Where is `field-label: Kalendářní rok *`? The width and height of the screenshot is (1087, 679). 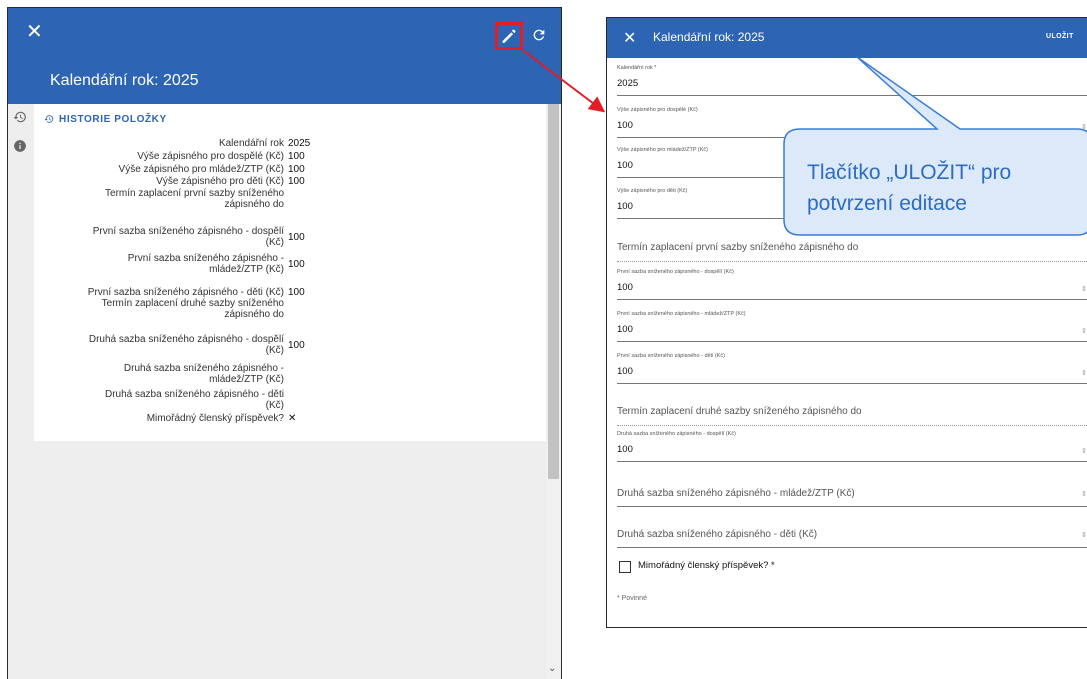
field-label: Kalendářní rok * is located at coordinates (637, 68).